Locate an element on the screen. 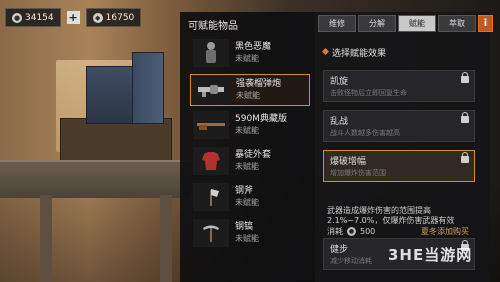 The image size is (500, 282). gem-amount: 16750 is located at coordinates (120, 17).